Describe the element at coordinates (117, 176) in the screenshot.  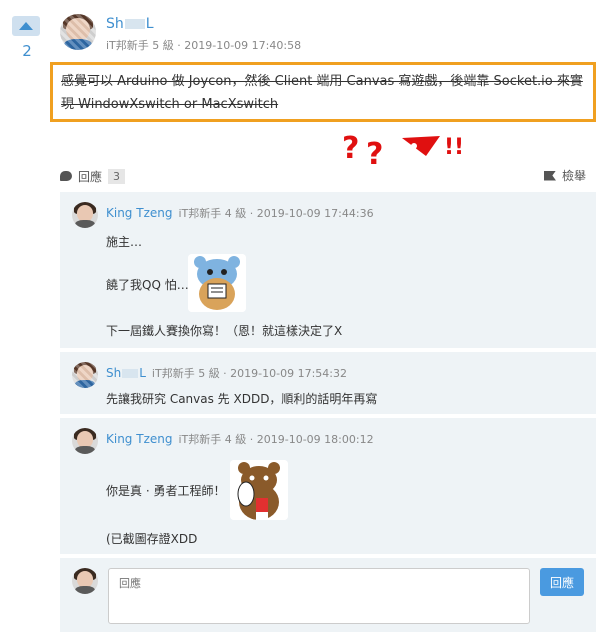
I see `reply-count: 3` at that location.